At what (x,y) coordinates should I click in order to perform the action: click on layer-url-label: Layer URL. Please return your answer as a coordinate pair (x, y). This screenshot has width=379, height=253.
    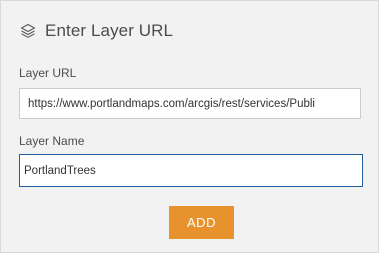
    Looking at the image, I should click on (48, 73).